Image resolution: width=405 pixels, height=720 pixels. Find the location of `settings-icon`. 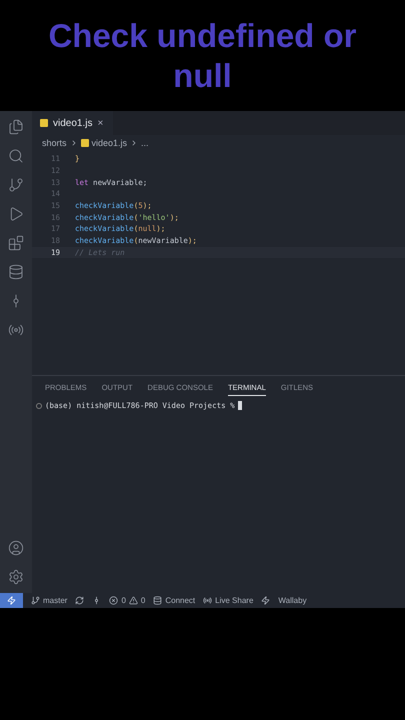

settings-icon is located at coordinates (16, 577).